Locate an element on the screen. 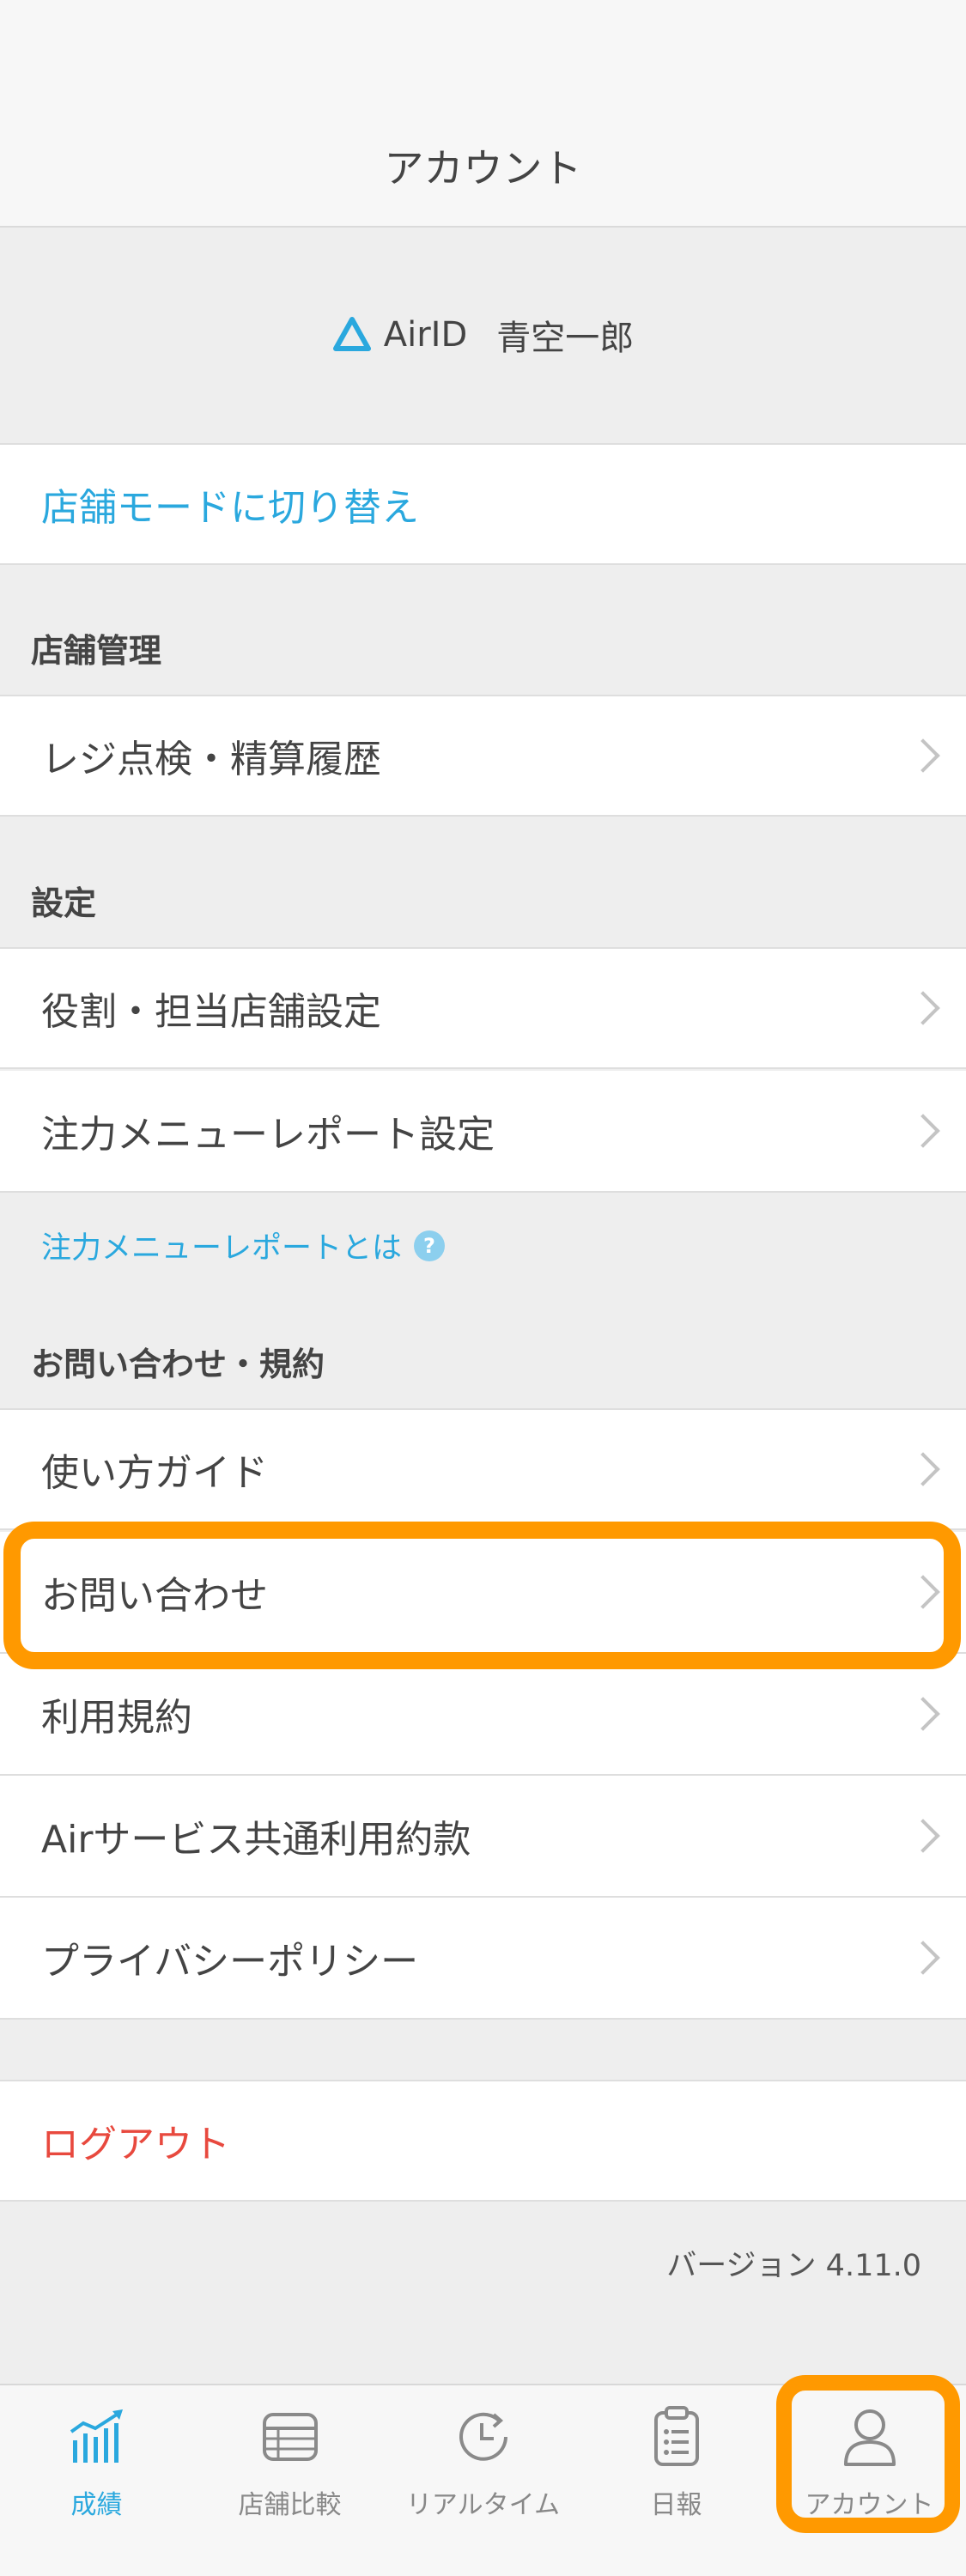  list-item-label: 役割・担当店舗設定 is located at coordinates (211, 1012).